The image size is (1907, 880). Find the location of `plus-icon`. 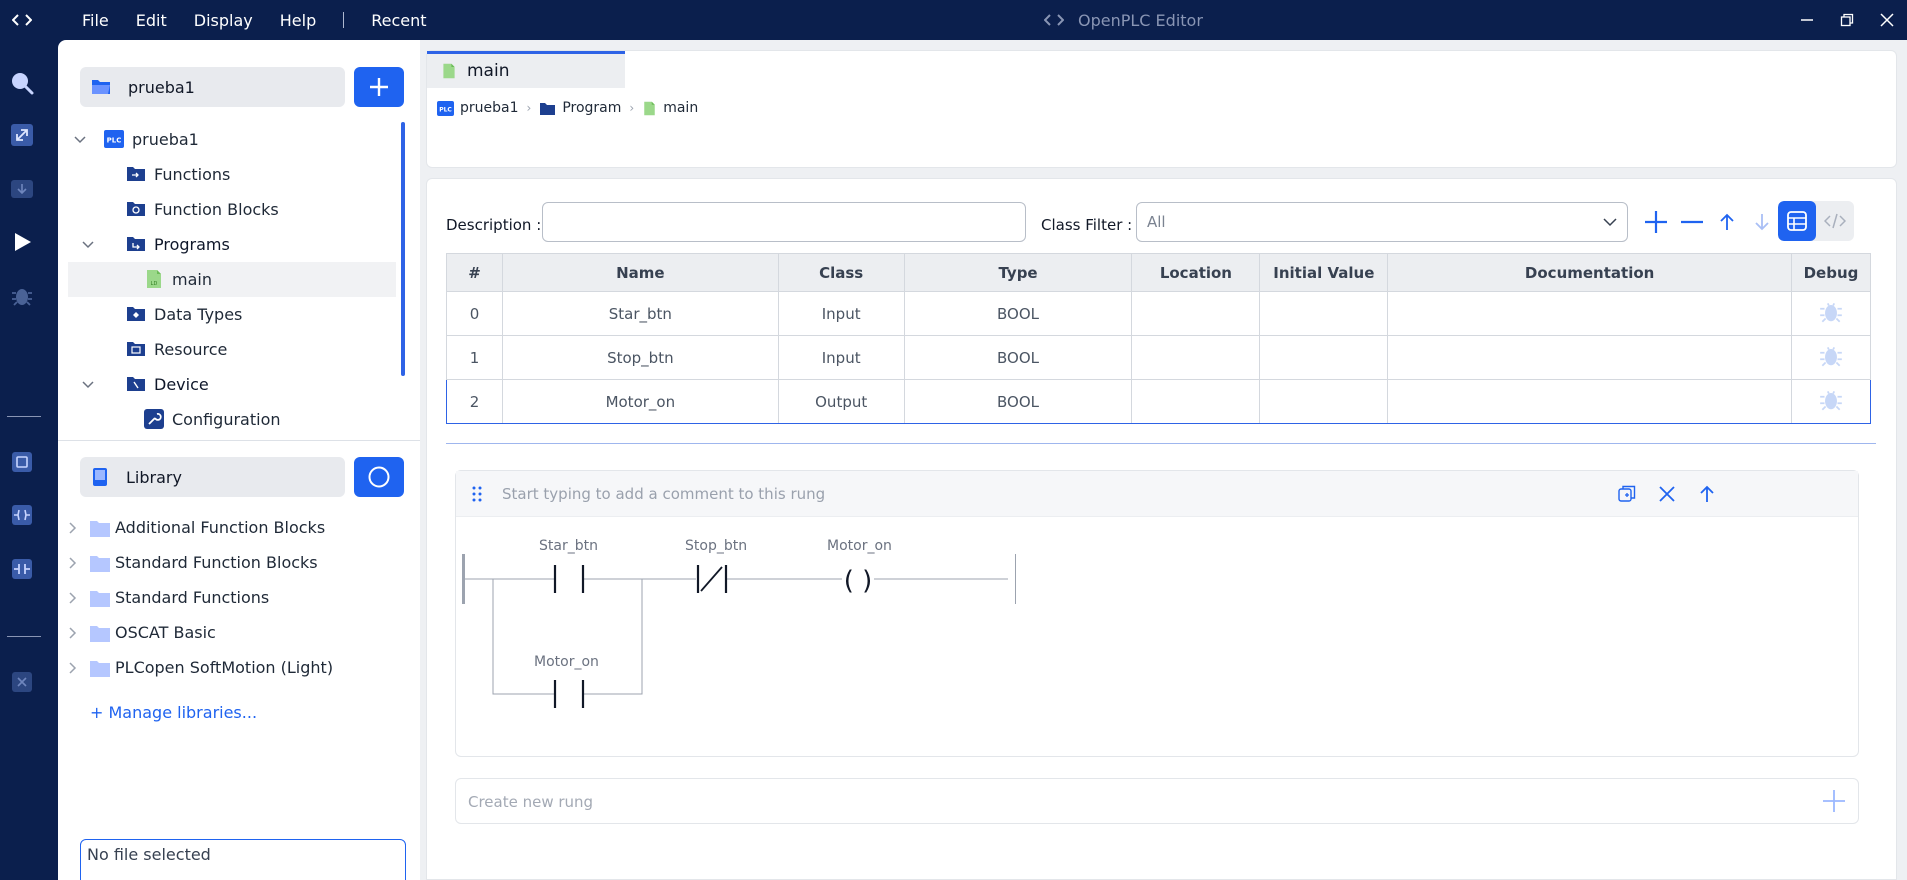

plus-icon is located at coordinates (1834, 801).